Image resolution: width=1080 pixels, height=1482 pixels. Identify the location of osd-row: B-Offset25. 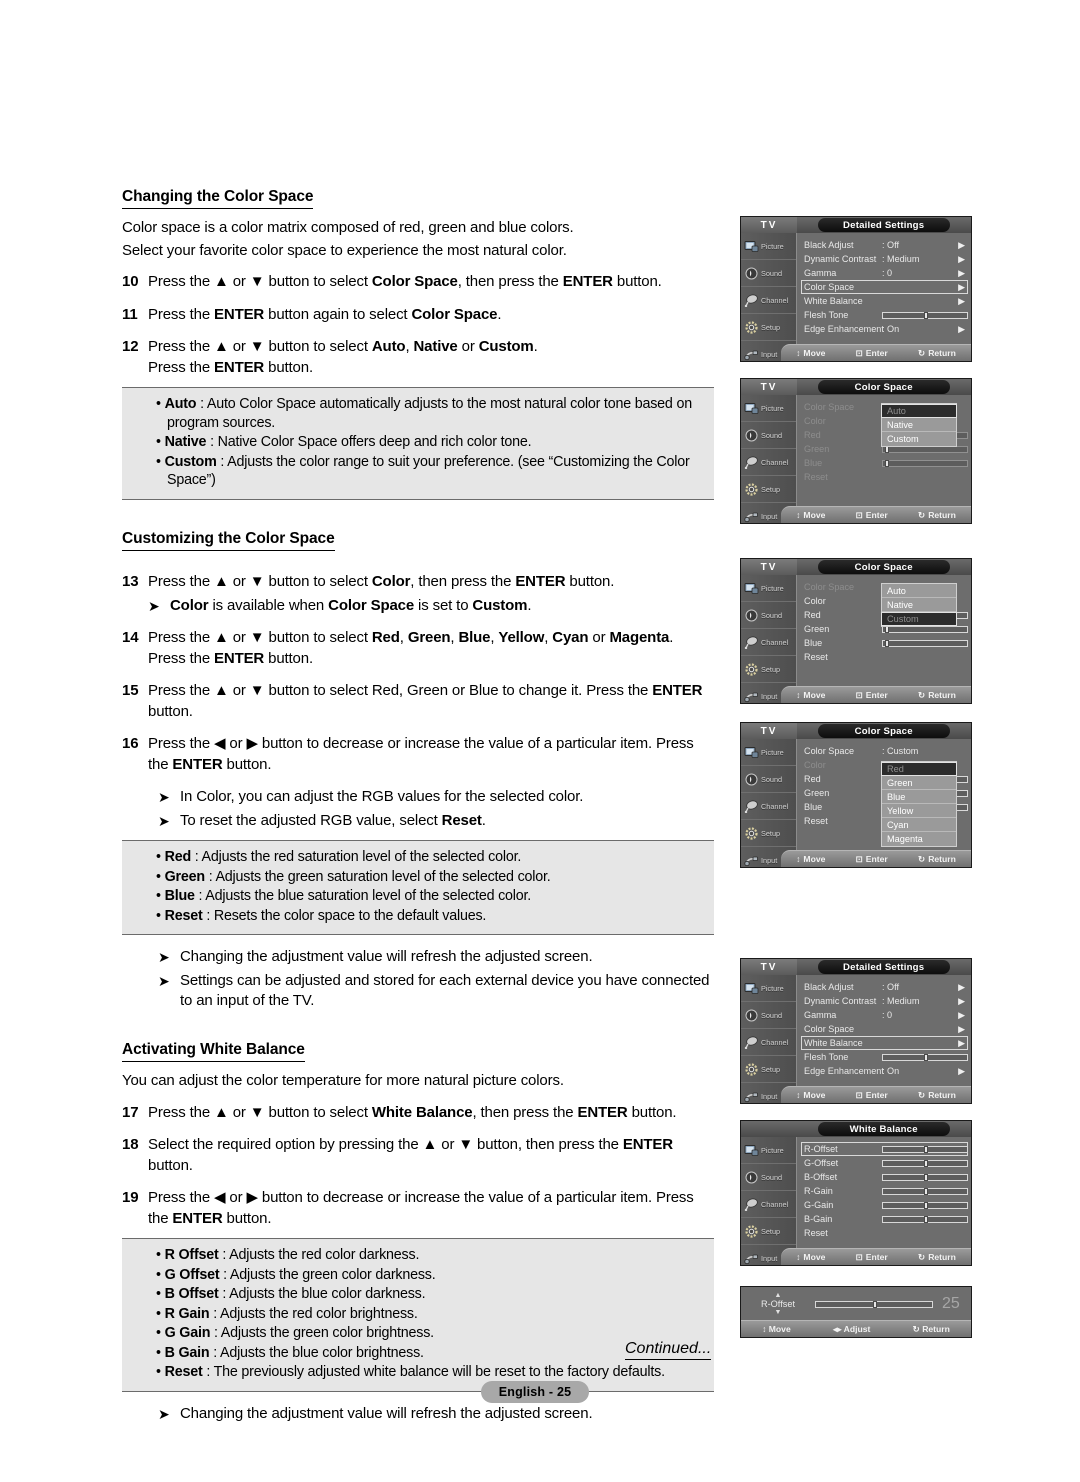
(886, 1177).